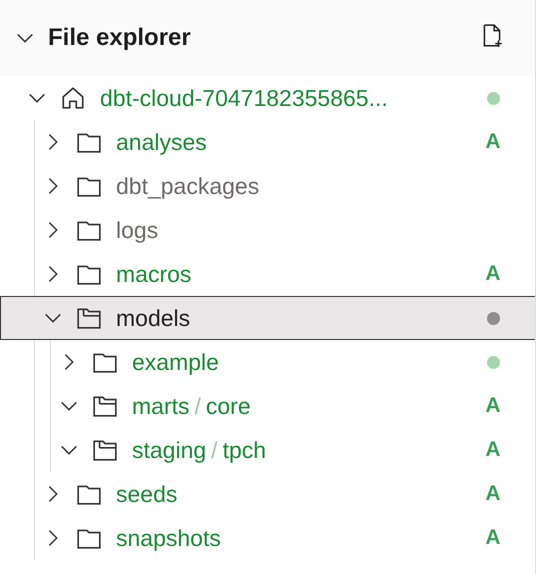 The image size is (548, 574). I want to click on tree-row: dbt_packages, so click(267, 186).